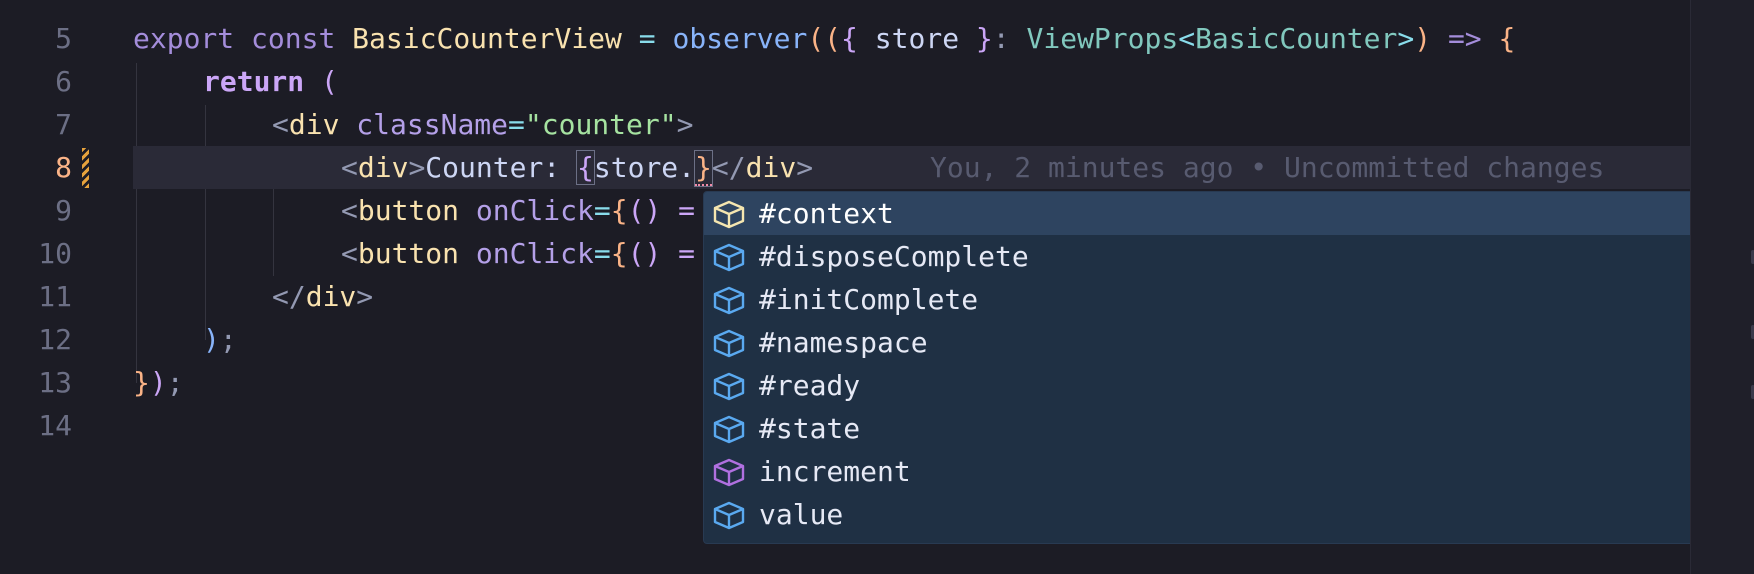 Image resolution: width=1754 pixels, height=574 pixels. Describe the element at coordinates (1296, 38) in the screenshot. I see `type-name: BasicCounter` at that location.